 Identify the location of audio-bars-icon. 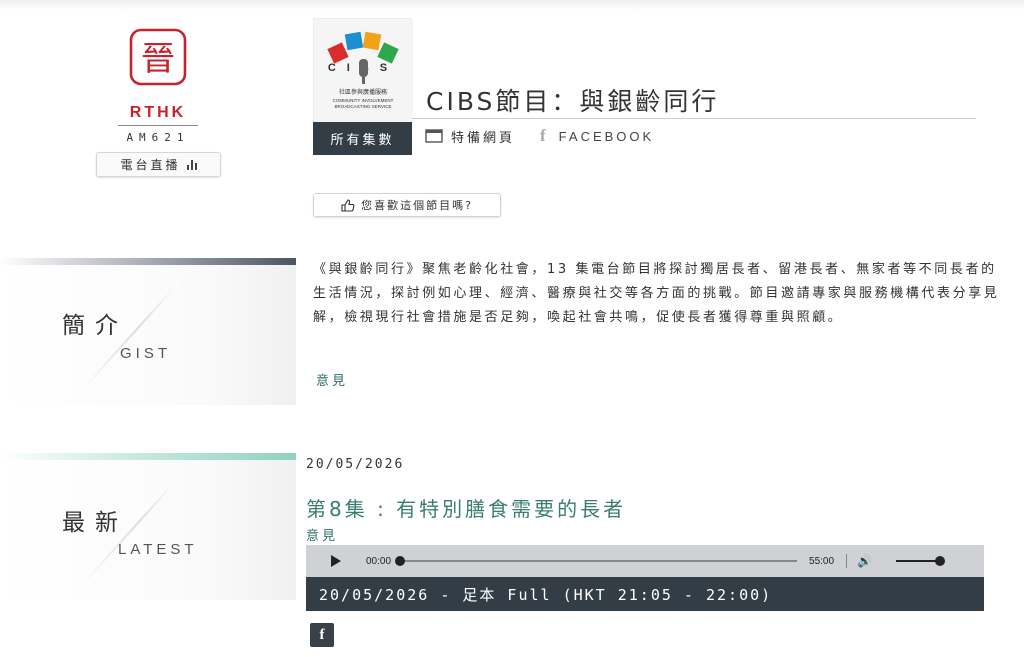
(191, 164).